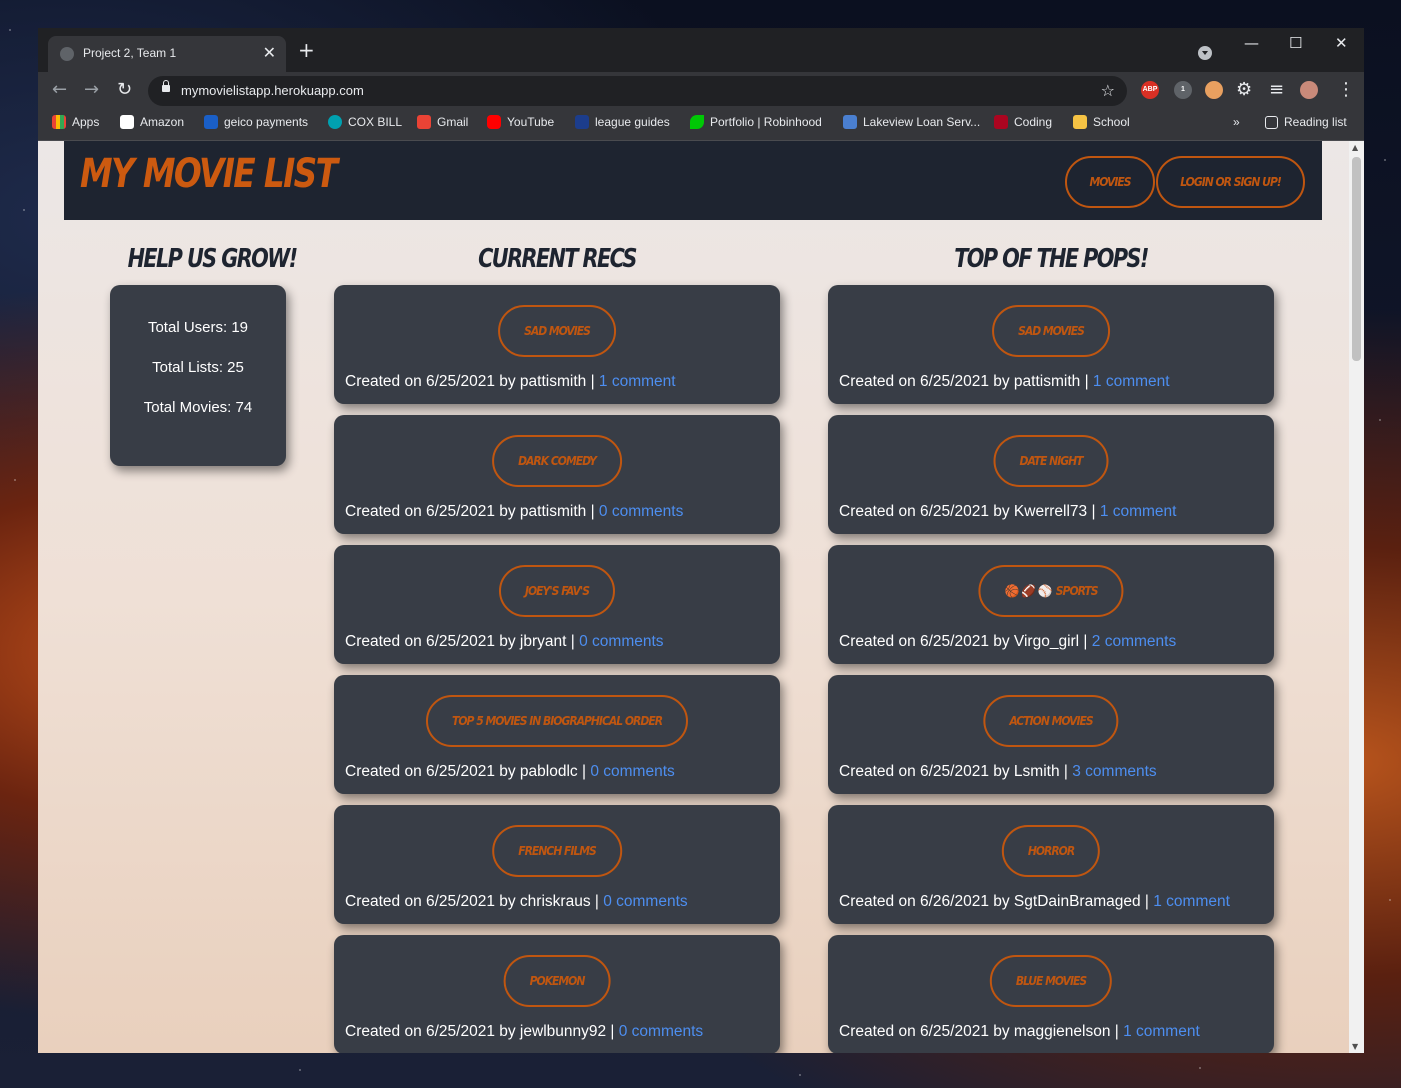 The image size is (1401, 1088). Describe the element at coordinates (1295, 43) in the screenshot. I see `maximize-icon: ☐` at that location.